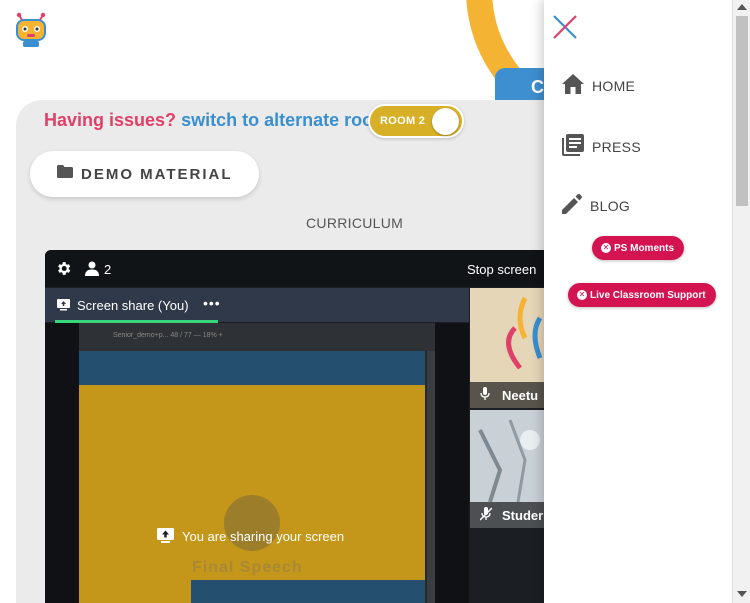 The width and height of the screenshot is (750, 603). What do you see at coordinates (572, 205) in the screenshot?
I see `pencil-icon` at bounding box center [572, 205].